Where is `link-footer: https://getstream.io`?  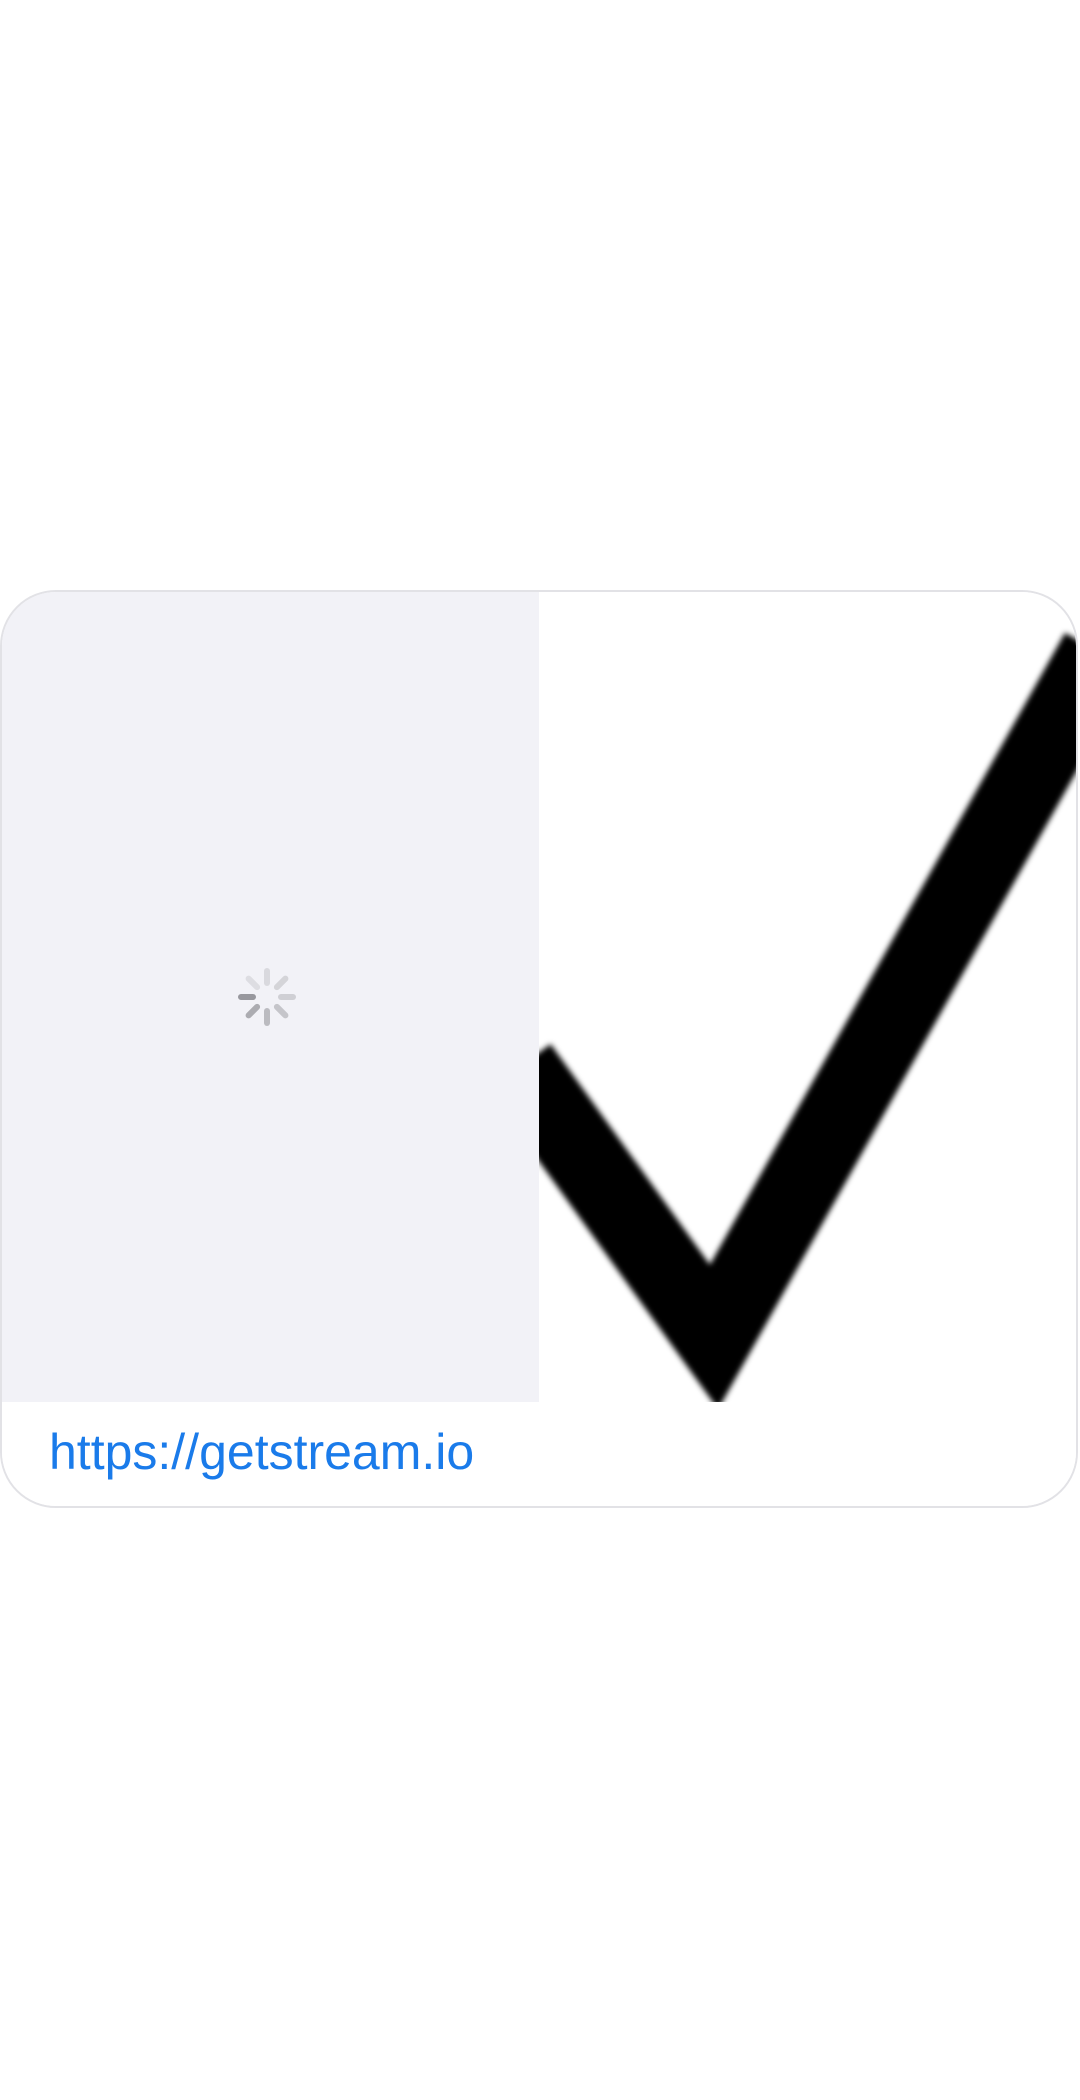 link-footer: https://getstream.io is located at coordinates (539, 1454).